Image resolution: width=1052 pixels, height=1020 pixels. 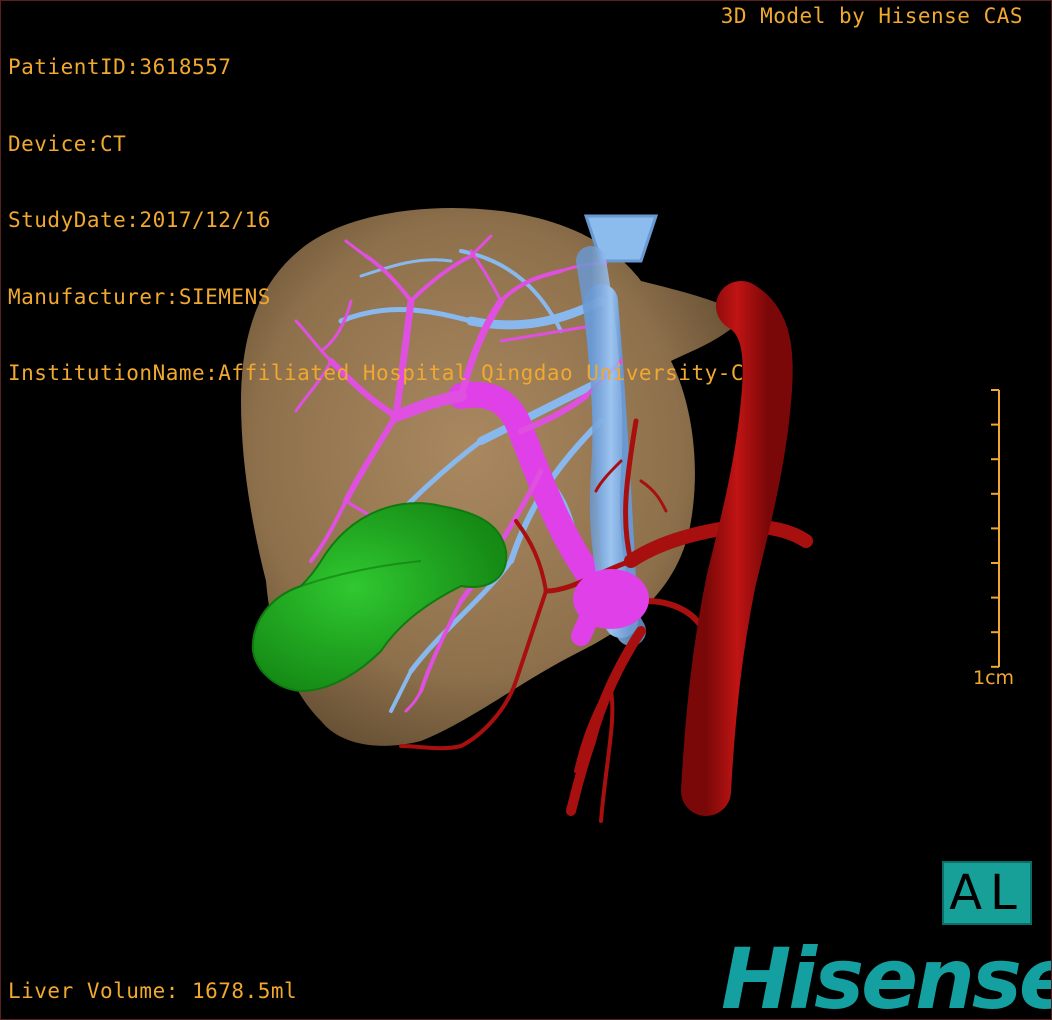 I want to click on device: Device:CT, so click(x=67, y=143).